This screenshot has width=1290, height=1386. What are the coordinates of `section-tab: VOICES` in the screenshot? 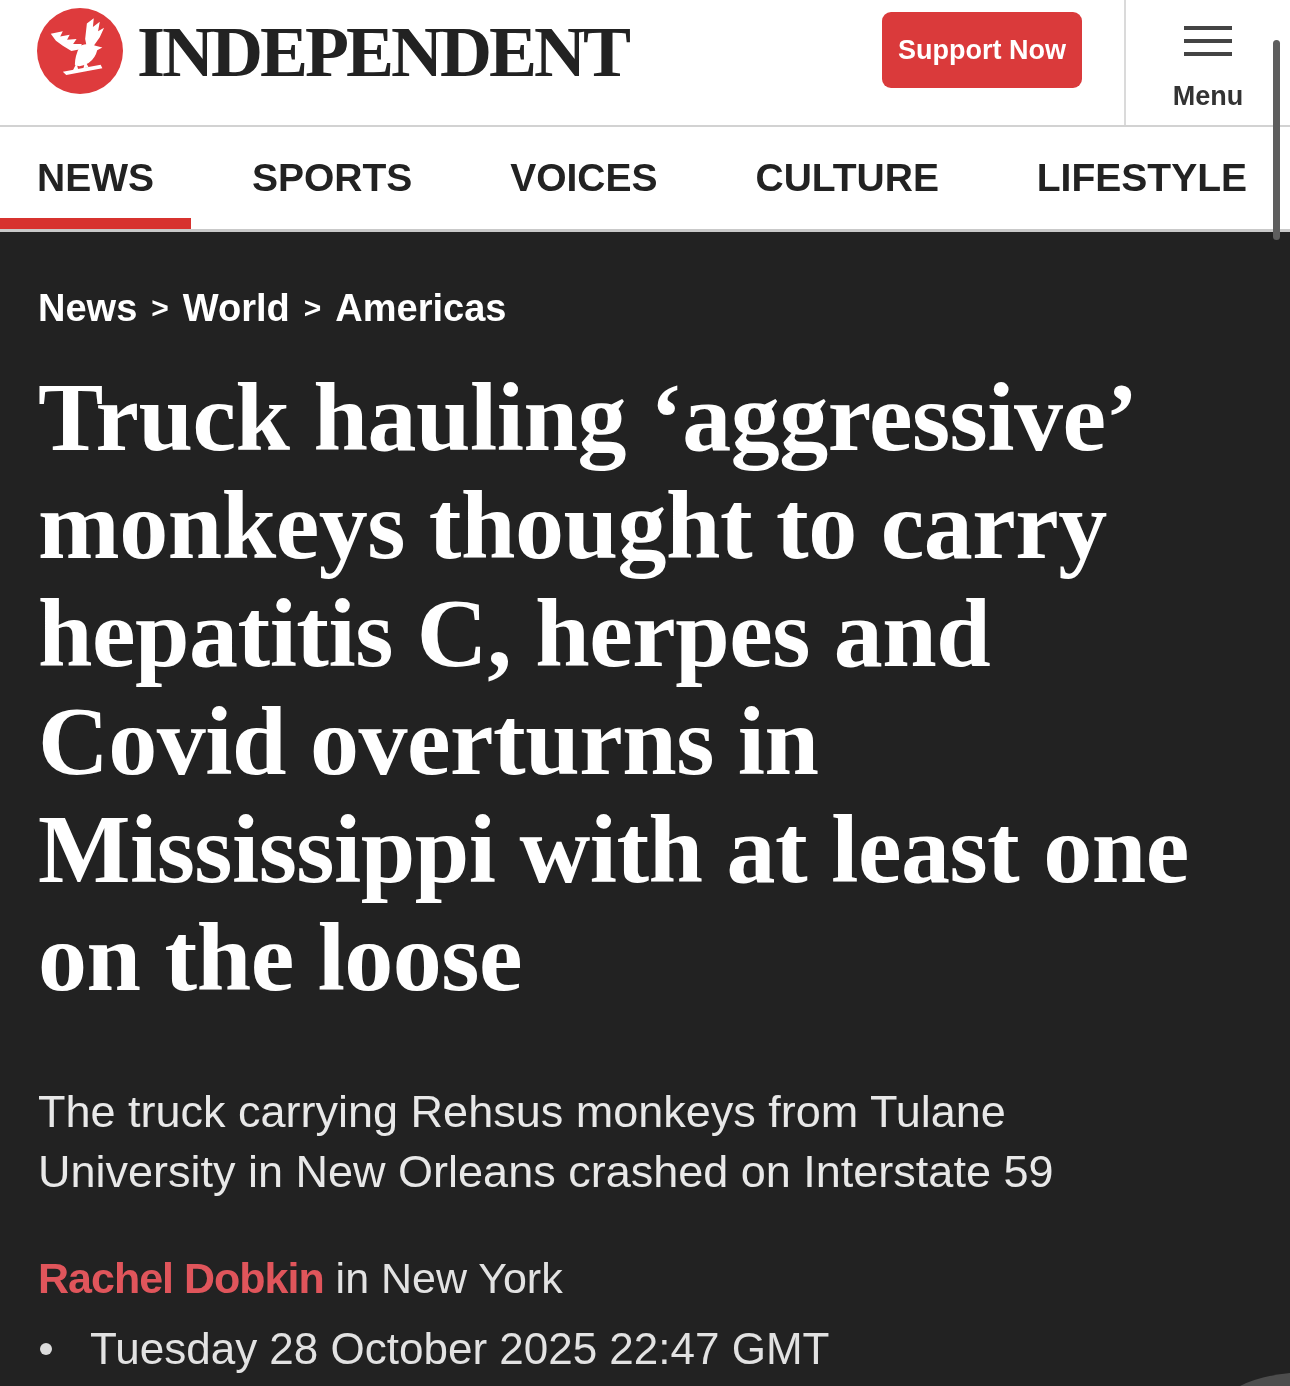 It's located at (584, 178).